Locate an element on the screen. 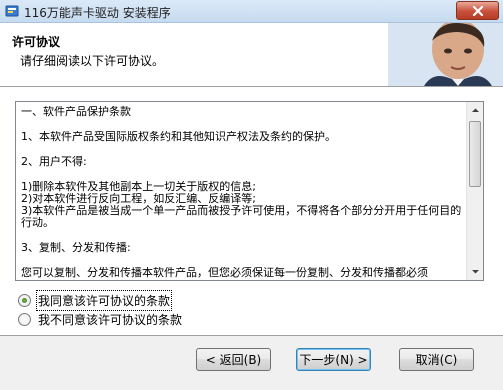  accept-label: 我同意该许可协议的条款 is located at coordinates (104, 300).